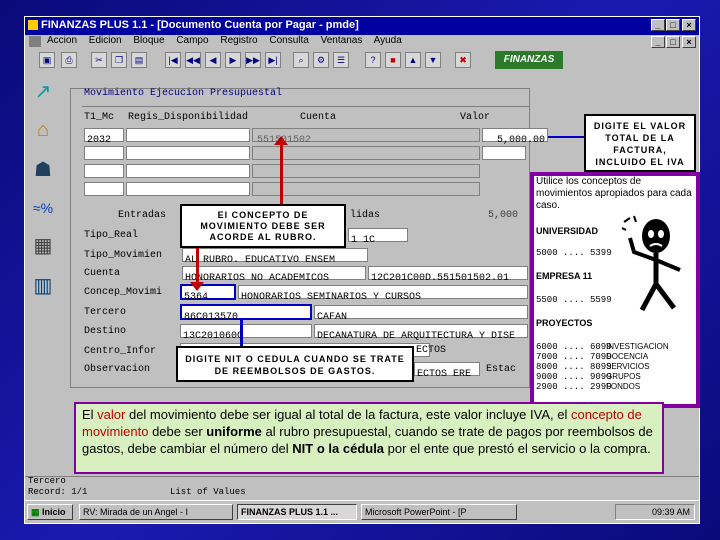 This screenshot has width=720, height=540. I want to click on execute-query-icon: ⚙, so click(321, 60).